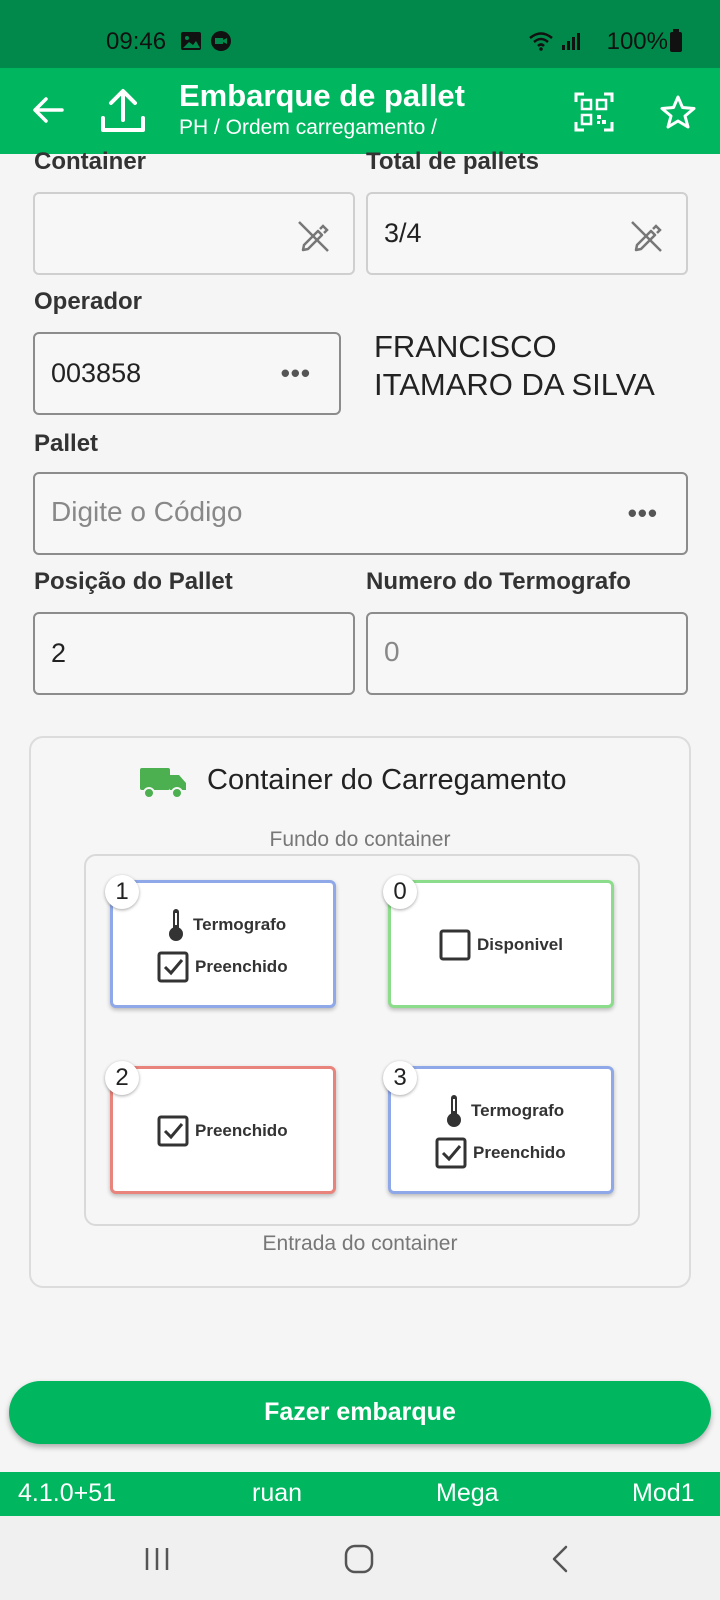 The width and height of the screenshot is (720, 1600). What do you see at coordinates (88, 301) in the screenshot?
I see `operador-label: Operador` at bounding box center [88, 301].